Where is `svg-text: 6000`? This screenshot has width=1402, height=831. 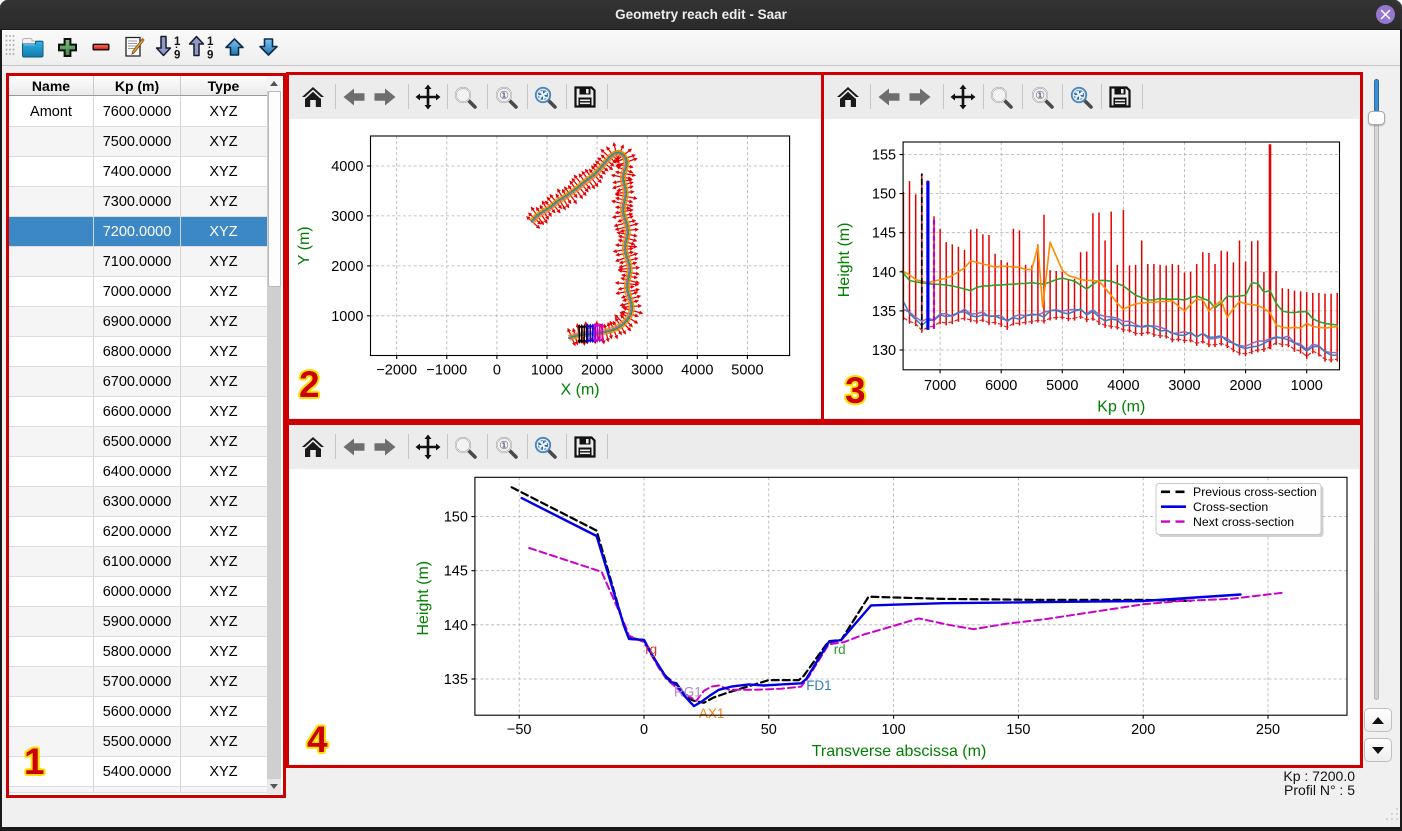
svg-text: 6000 is located at coordinates (1001, 386).